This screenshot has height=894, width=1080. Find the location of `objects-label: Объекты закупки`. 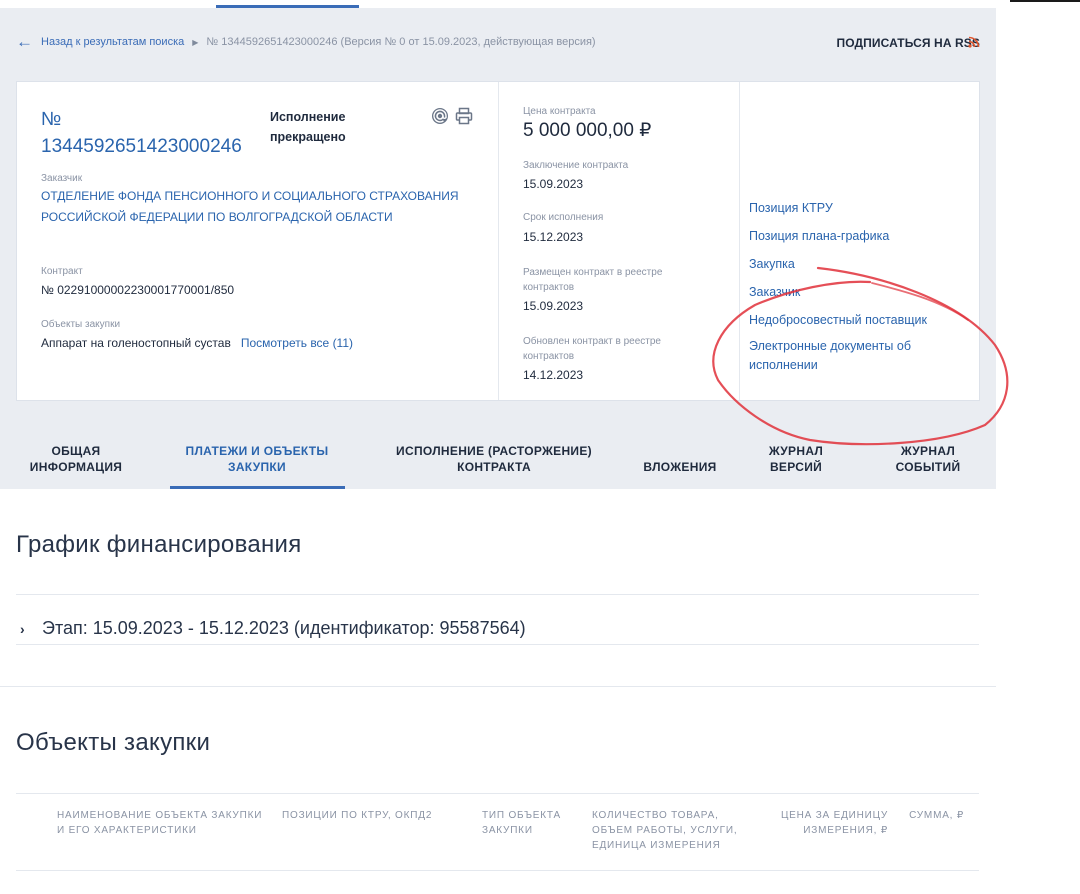

objects-label: Объекты закупки is located at coordinates (81, 324).